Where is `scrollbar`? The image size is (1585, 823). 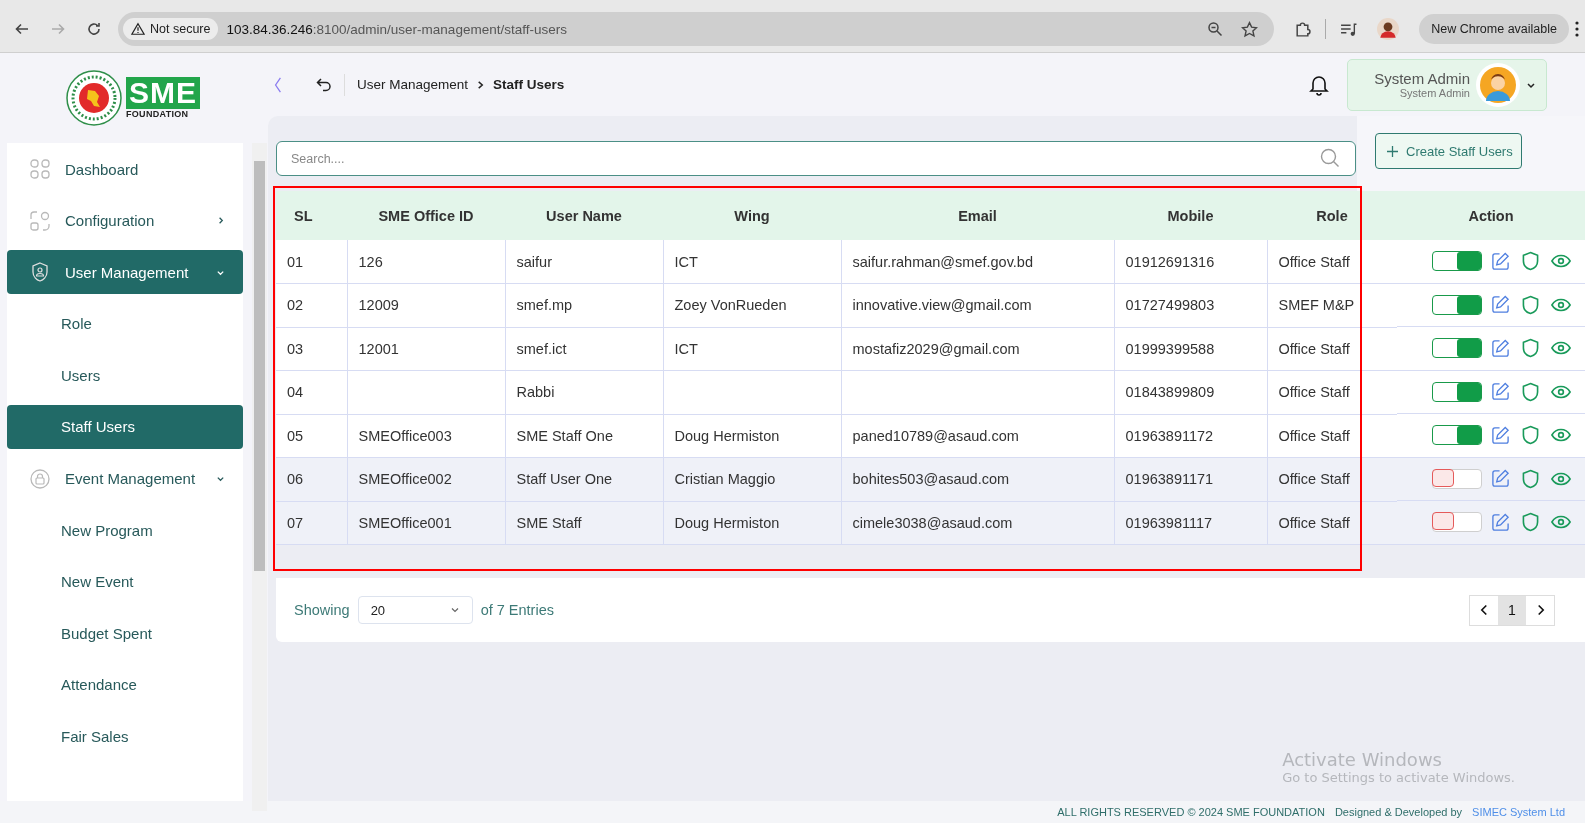
scrollbar is located at coordinates (259, 477).